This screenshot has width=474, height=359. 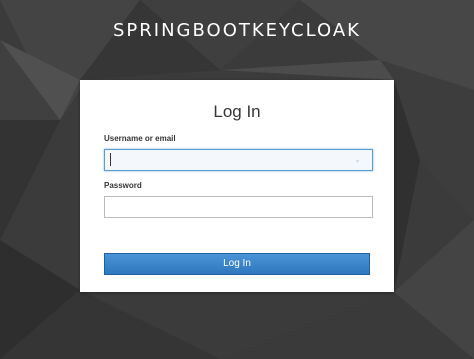 What do you see at coordinates (110, 159) in the screenshot?
I see `text-caret` at bounding box center [110, 159].